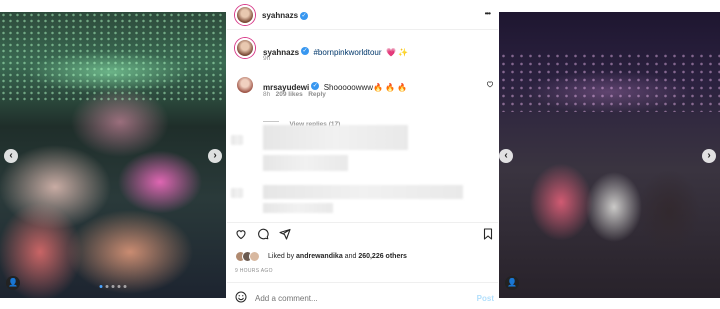  What do you see at coordinates (280, 15) in the screenshot?
I see `header-username-text: syahnazs` at bounding box center [280, 15].